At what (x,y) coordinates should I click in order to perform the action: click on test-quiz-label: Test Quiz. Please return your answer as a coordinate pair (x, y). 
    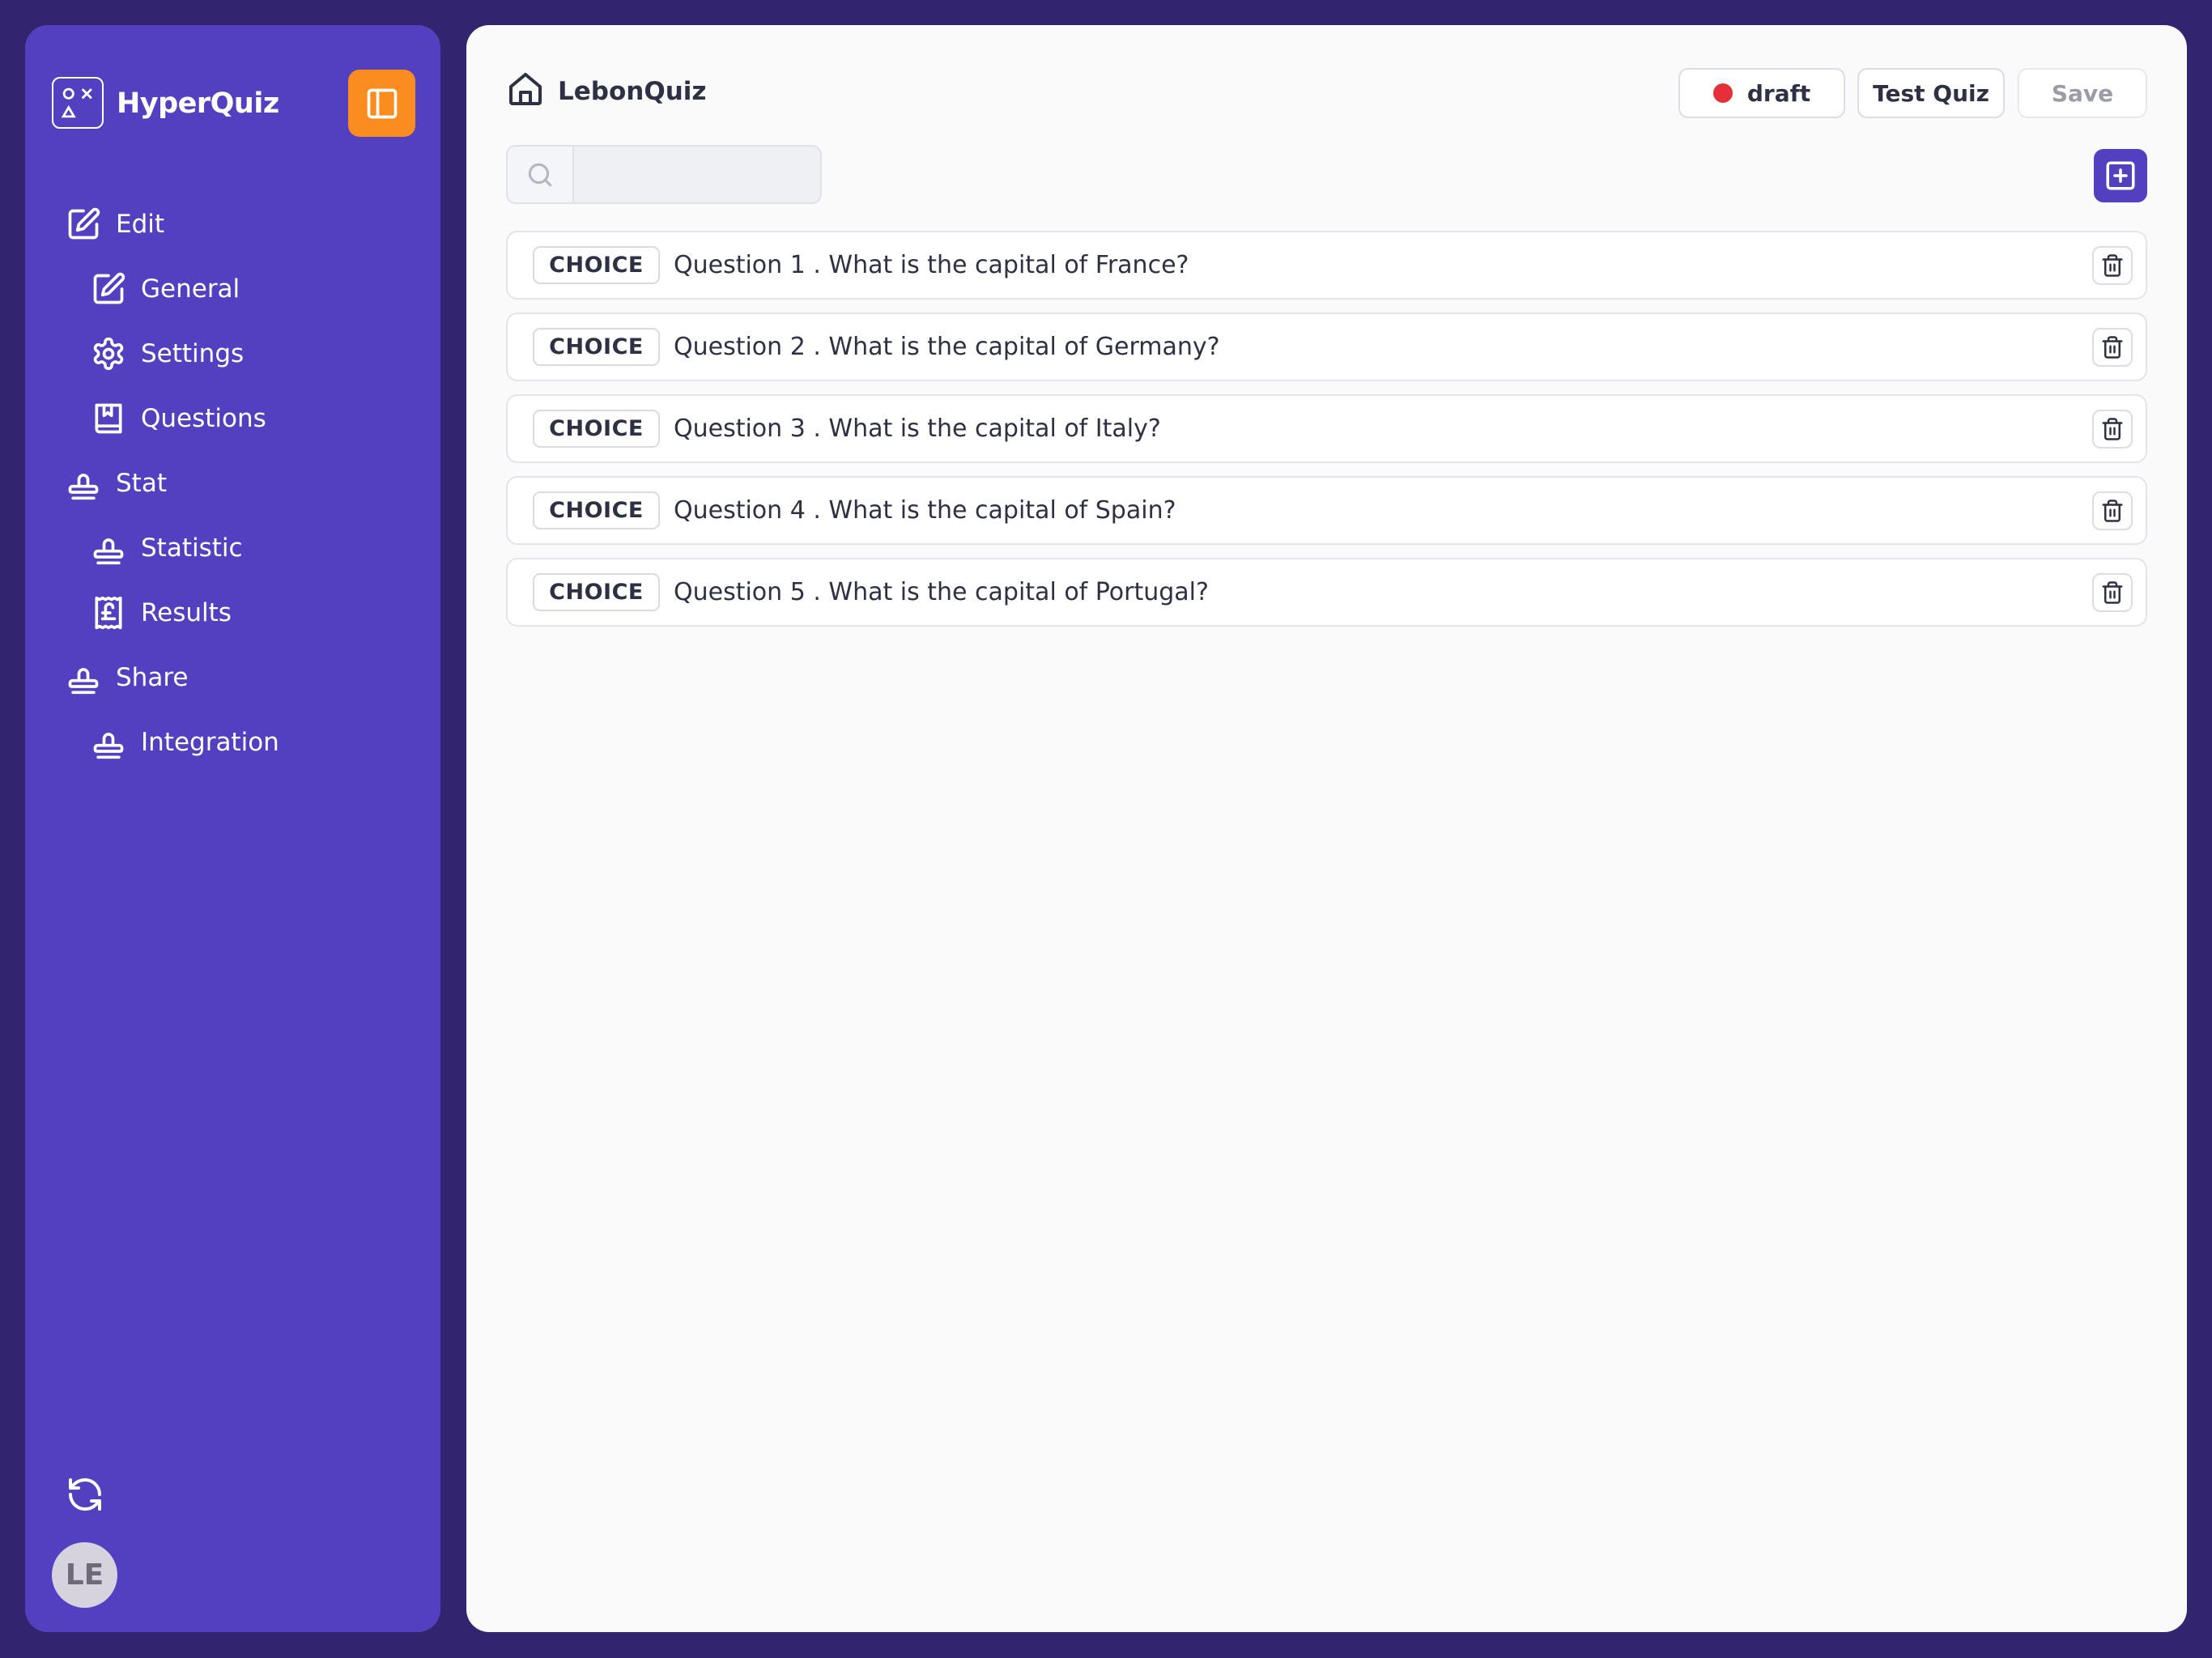
    Looking at the image, I should click on (1931, 93).